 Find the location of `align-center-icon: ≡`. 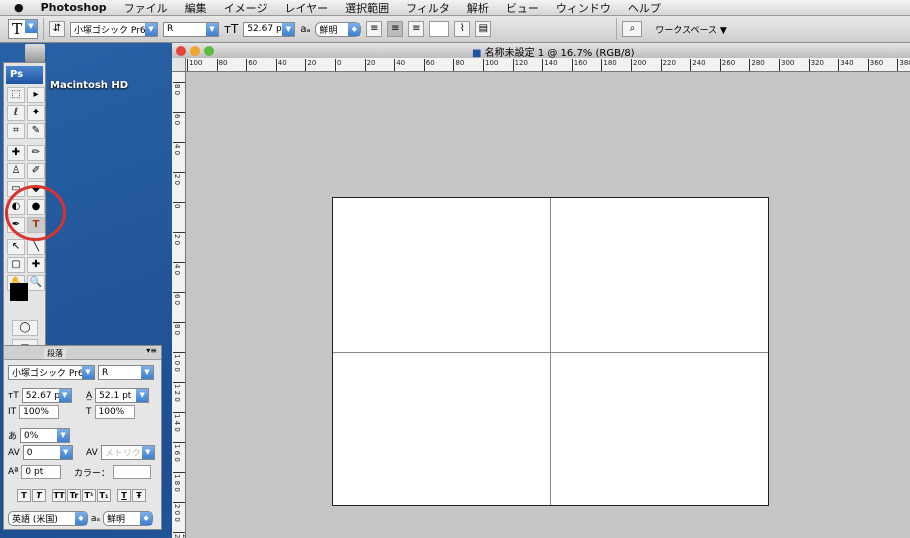

align-center-icon: ≡ is located at coordinates (395, 29).